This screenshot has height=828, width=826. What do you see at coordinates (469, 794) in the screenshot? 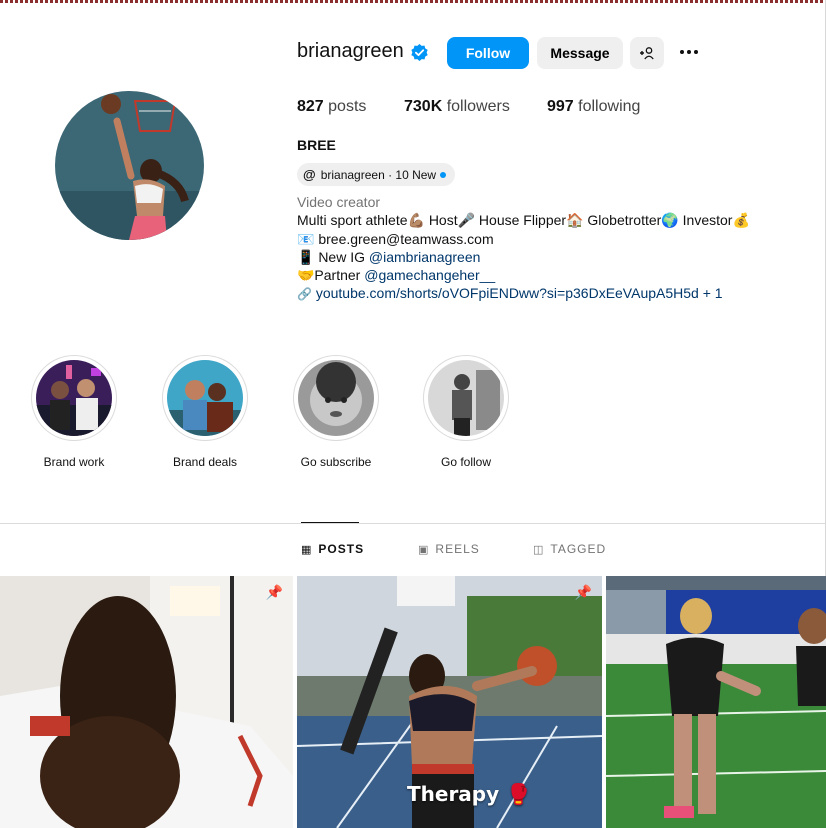
I see `post-overlay-text: Therapy 🥊` at bounding box center [469, 794].